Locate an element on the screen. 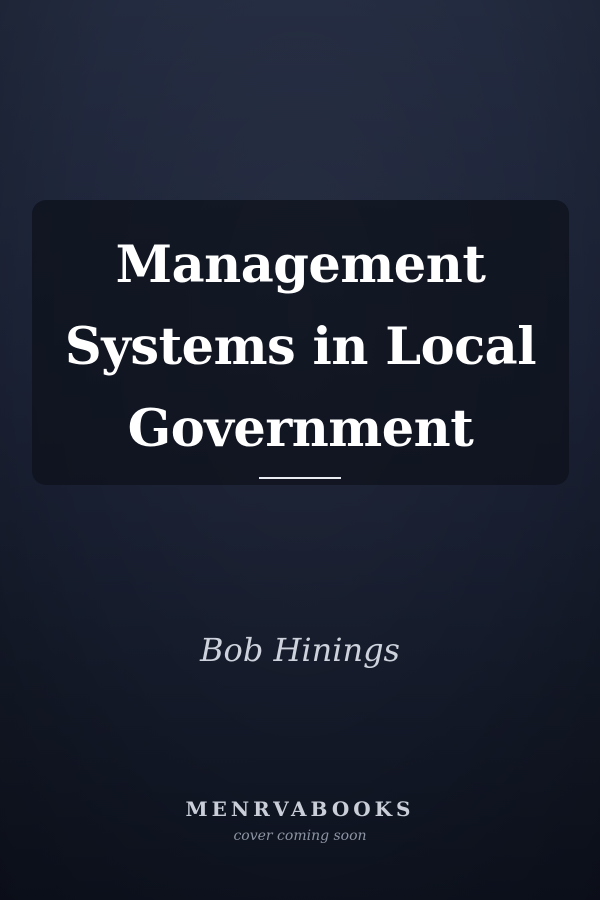 This screenshot has width=600, height=900. book-title-line-3: Government is located at coordinates (300, 429).